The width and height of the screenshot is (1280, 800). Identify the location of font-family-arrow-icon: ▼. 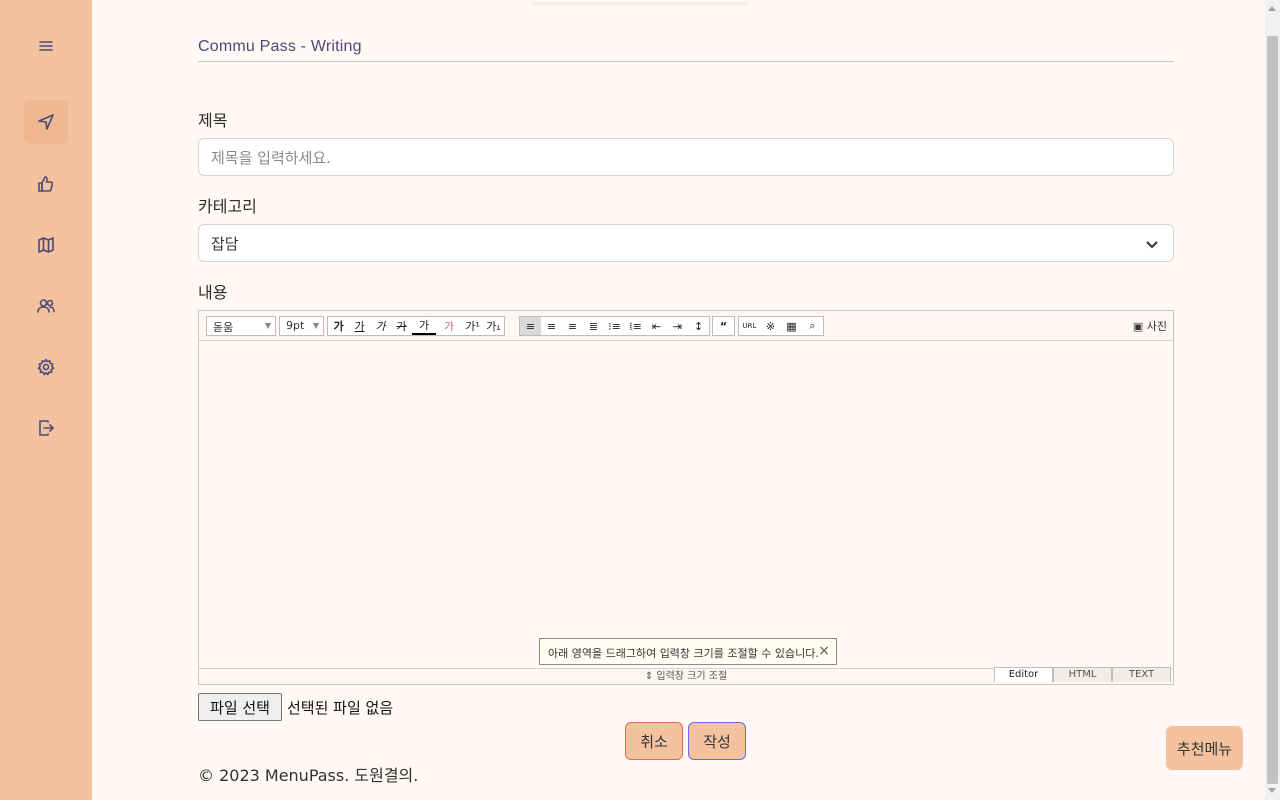
(267, 325).